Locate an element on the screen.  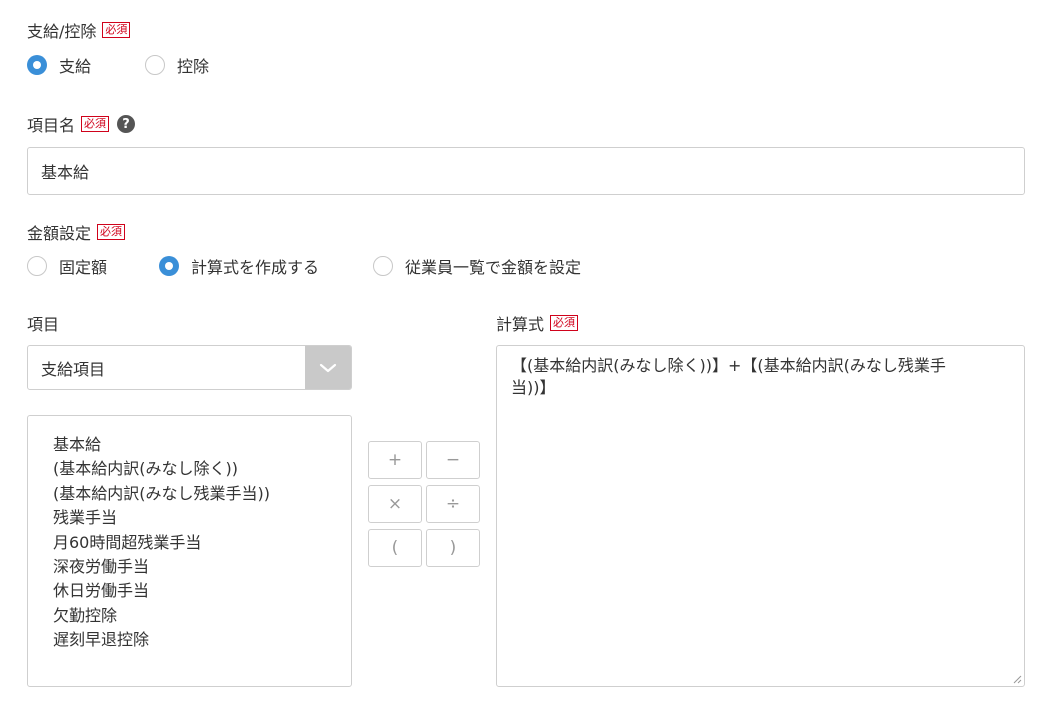
radio-payment: 支給 is located at coordinates (59, 65).